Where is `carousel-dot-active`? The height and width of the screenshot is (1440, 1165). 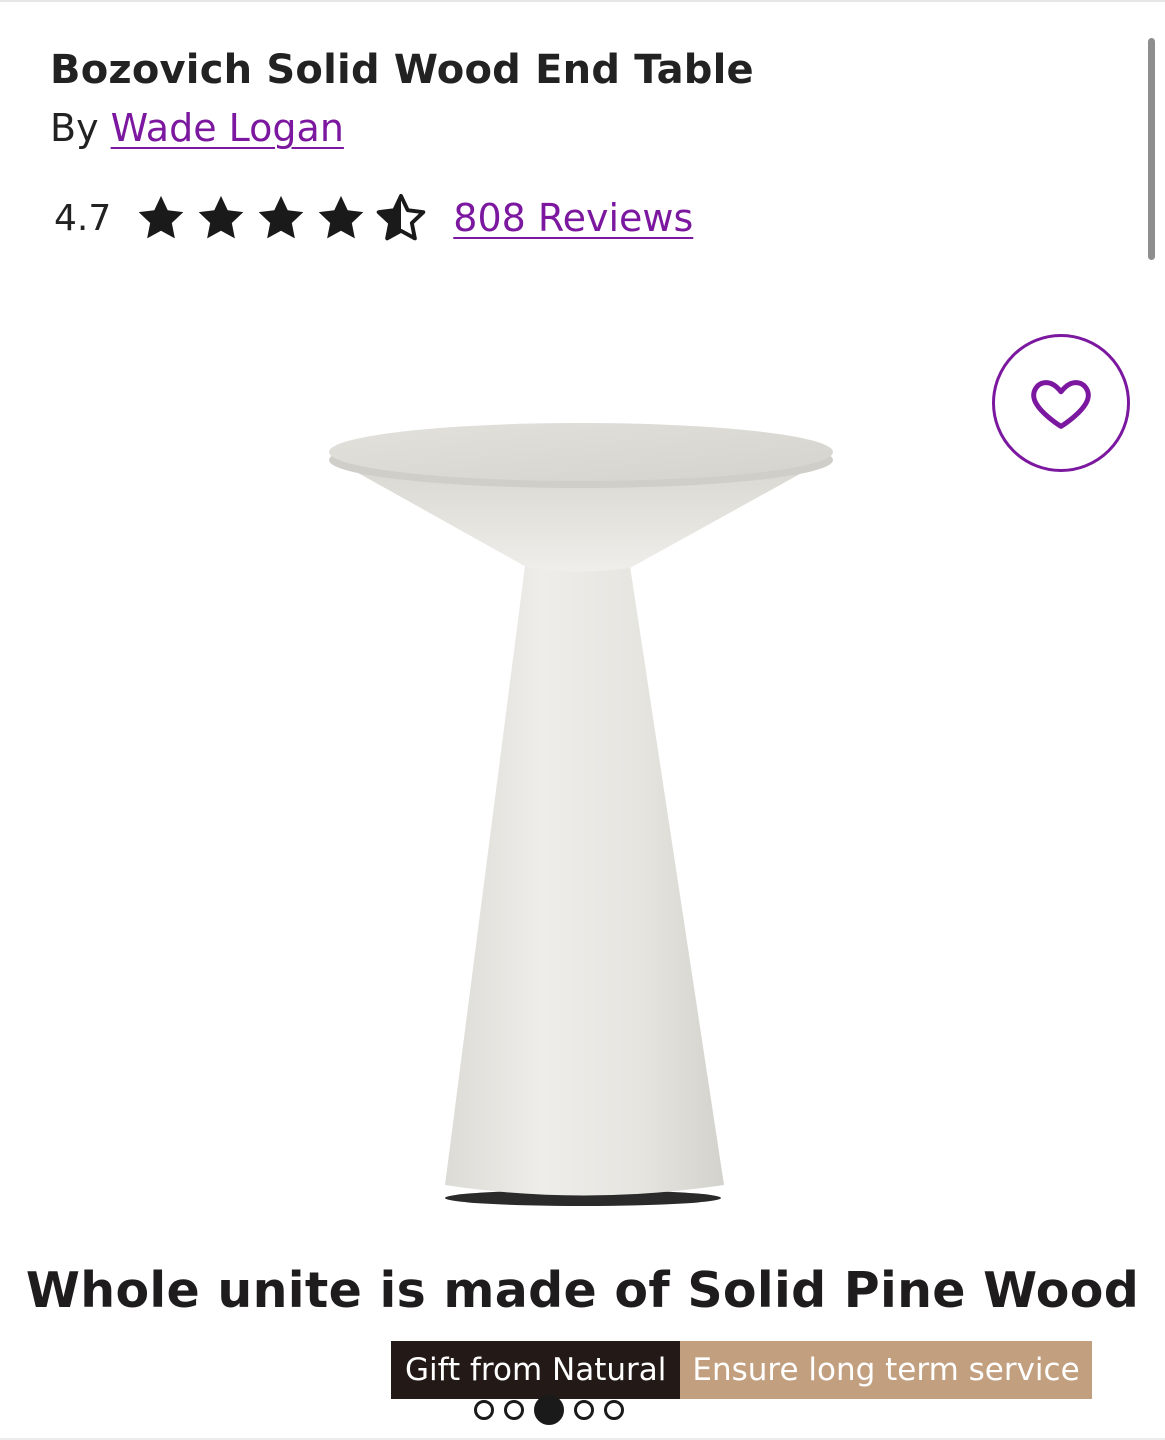
carousel-dot-active is located at coordinates (549, 1410).